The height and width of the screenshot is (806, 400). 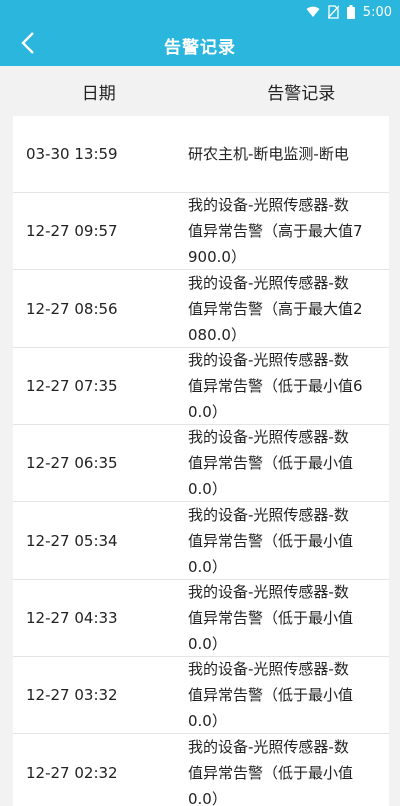 What do you see at coordinates (100, 386) in the screenshot?
I see `alarm-date: 12-27 07:35` at bounding box center [100, 386].